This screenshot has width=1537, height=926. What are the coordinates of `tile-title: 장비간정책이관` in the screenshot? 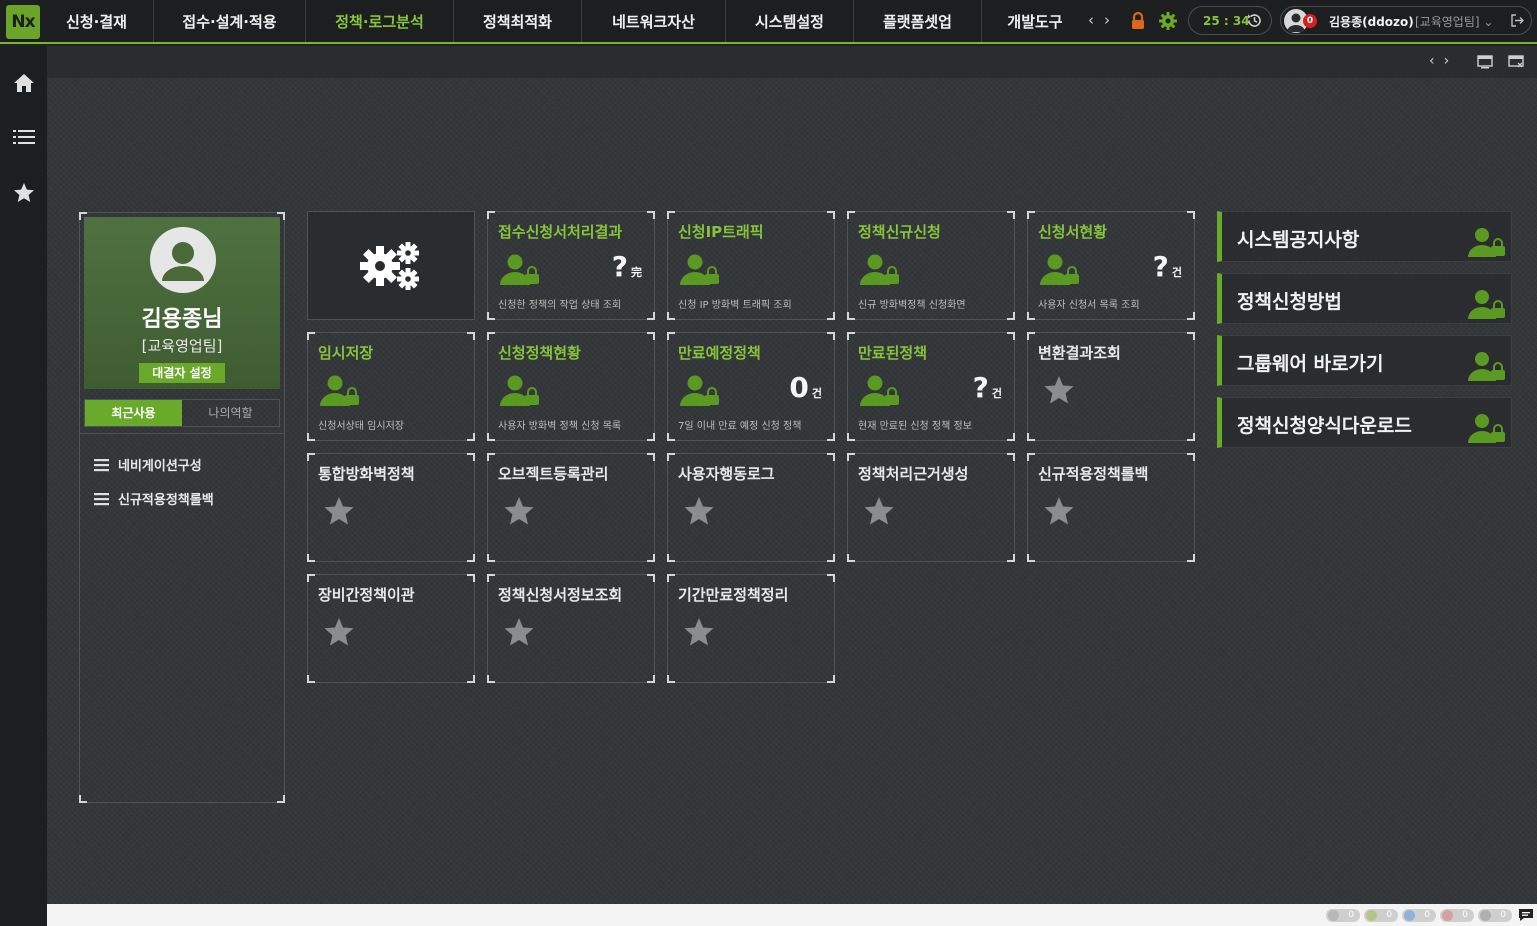 It's located at (366, 595).